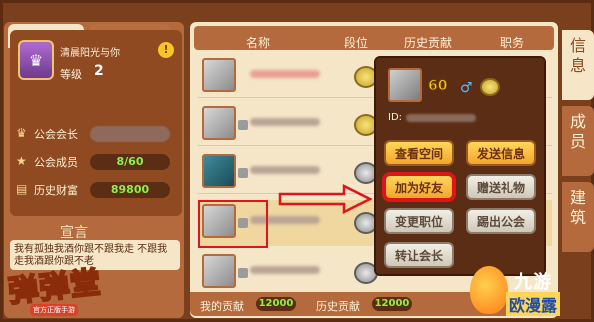 The image size is (594, 322). Describe the element at coordinates (338, 306) in the screenshot. I see `history-contrib-label: 历史贡献` at that location.